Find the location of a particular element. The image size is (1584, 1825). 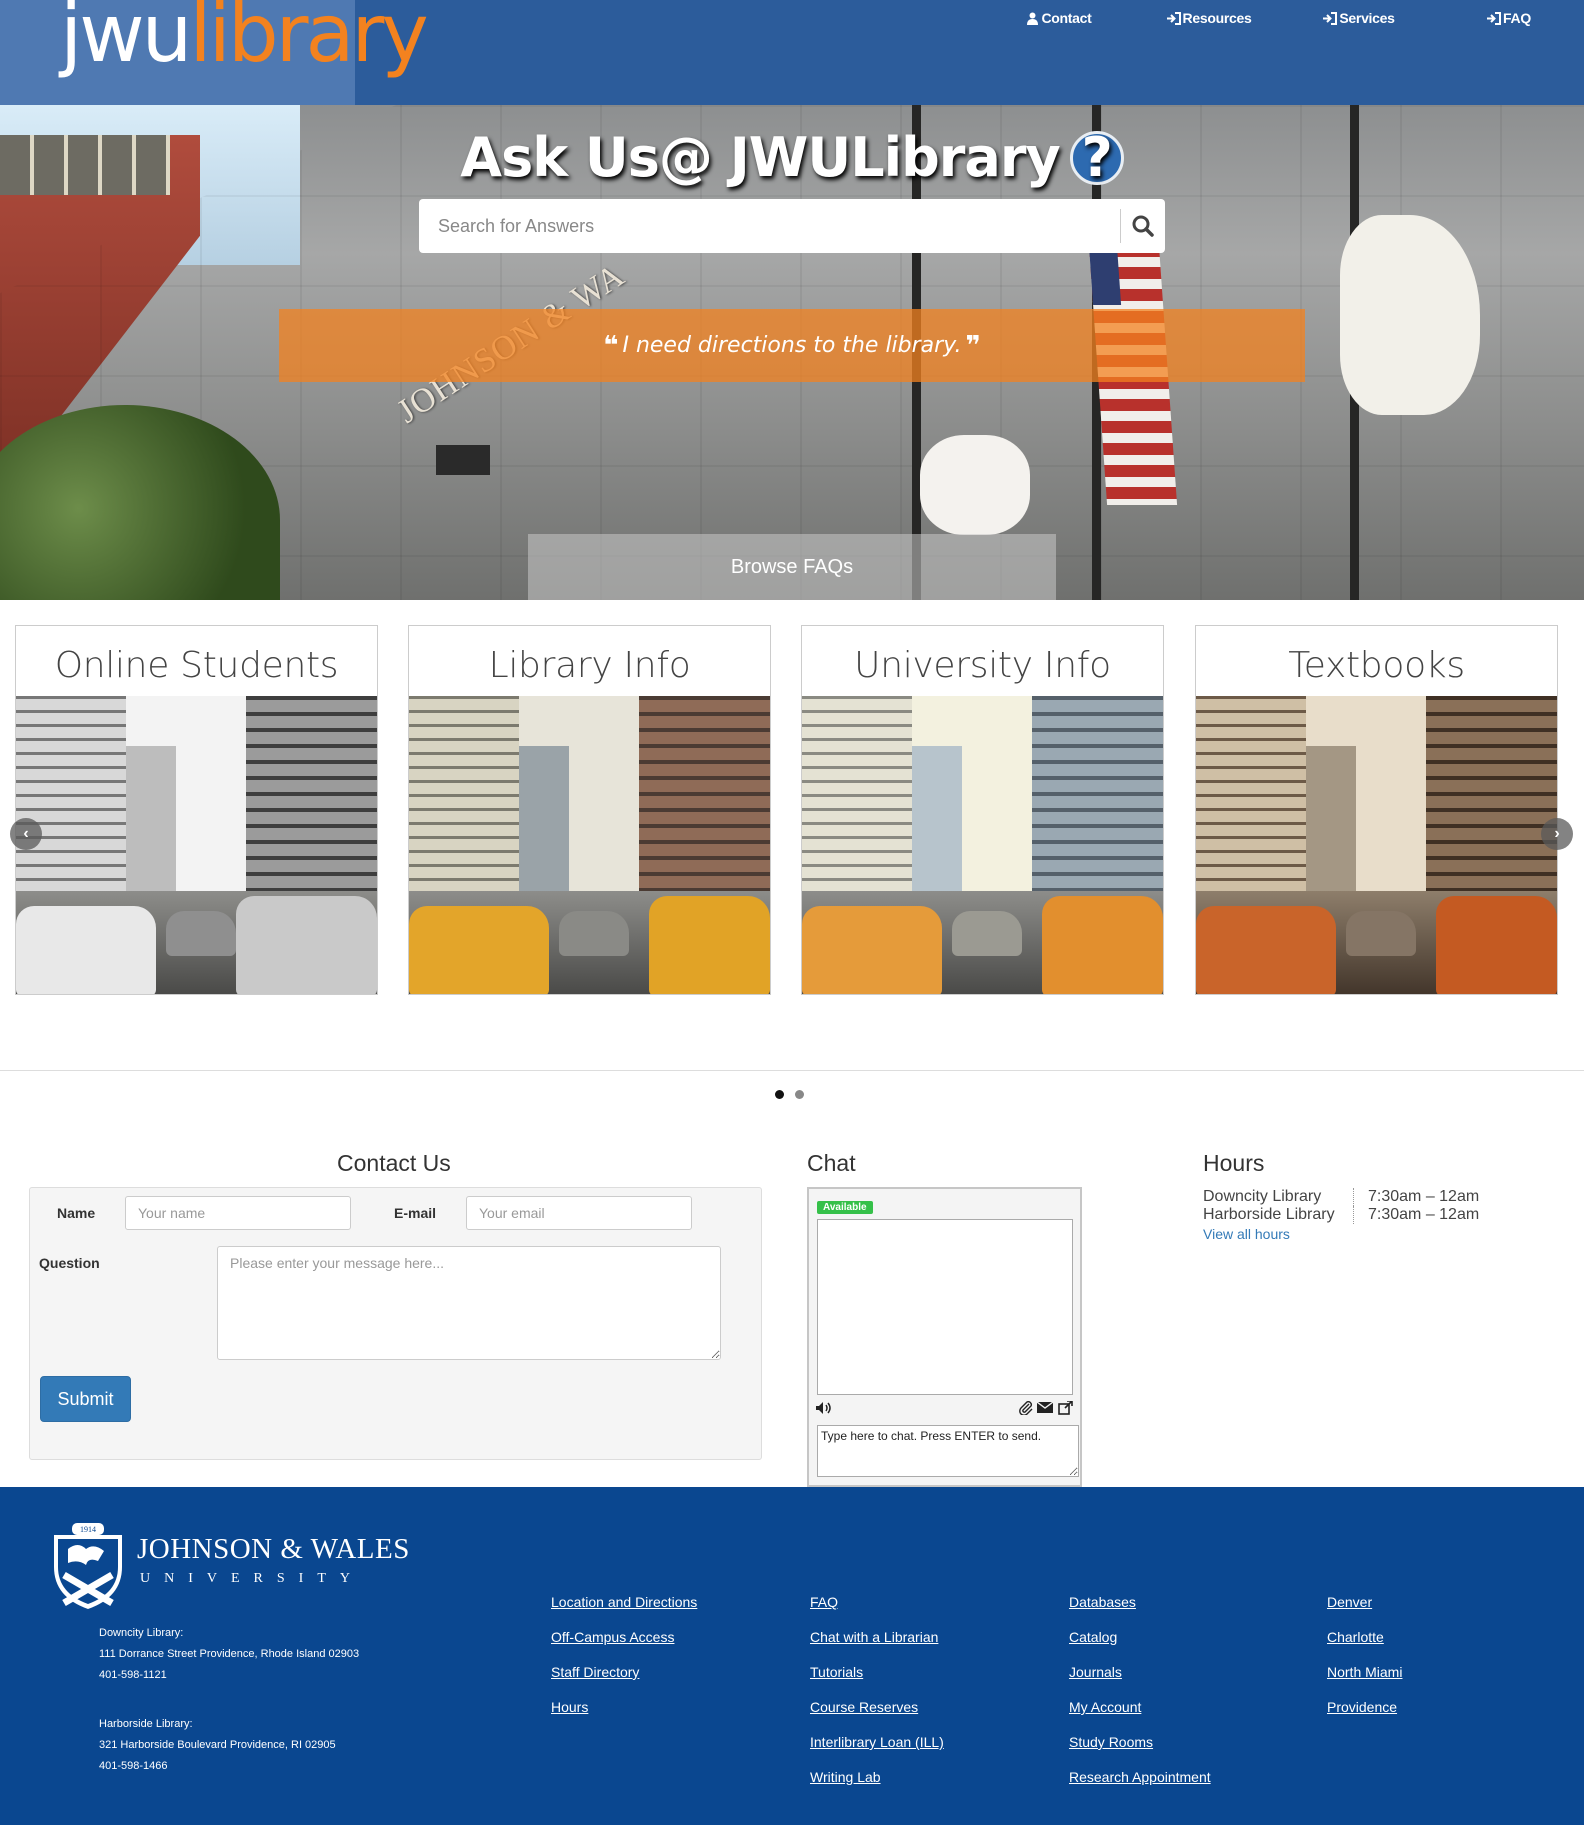

footer-link: Course Reserves is located at coordinates (877, 1707).